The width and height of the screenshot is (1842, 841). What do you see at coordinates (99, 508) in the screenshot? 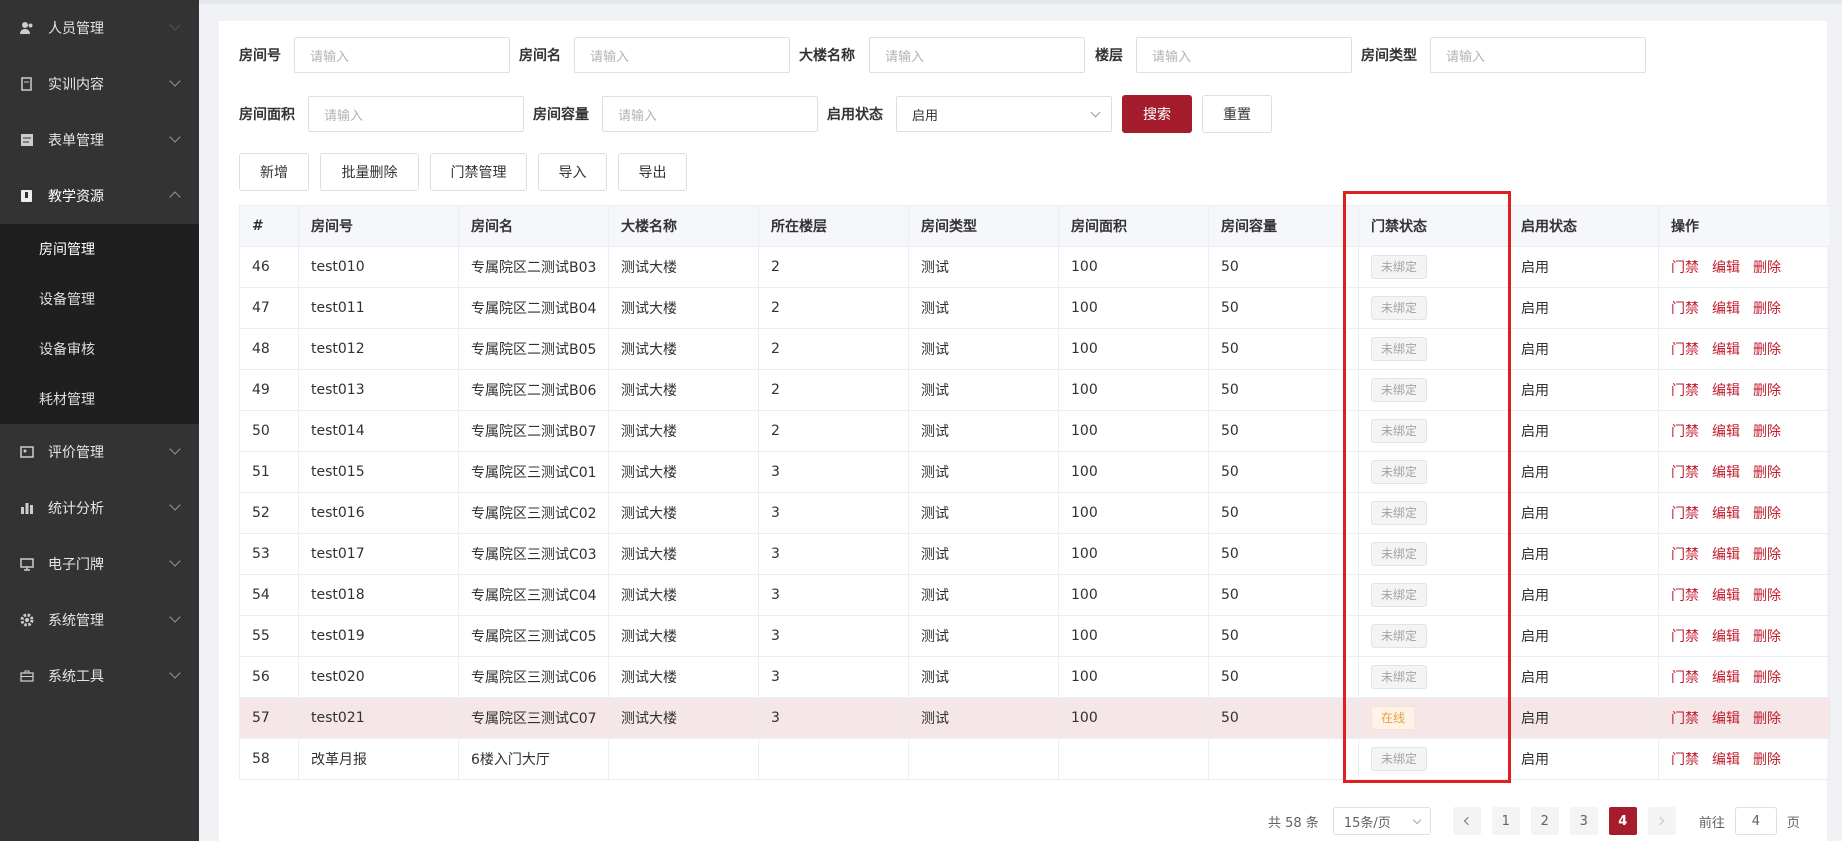
I see `sidebar-item-statistics: 统计分析` at bounding box center [99, 508].